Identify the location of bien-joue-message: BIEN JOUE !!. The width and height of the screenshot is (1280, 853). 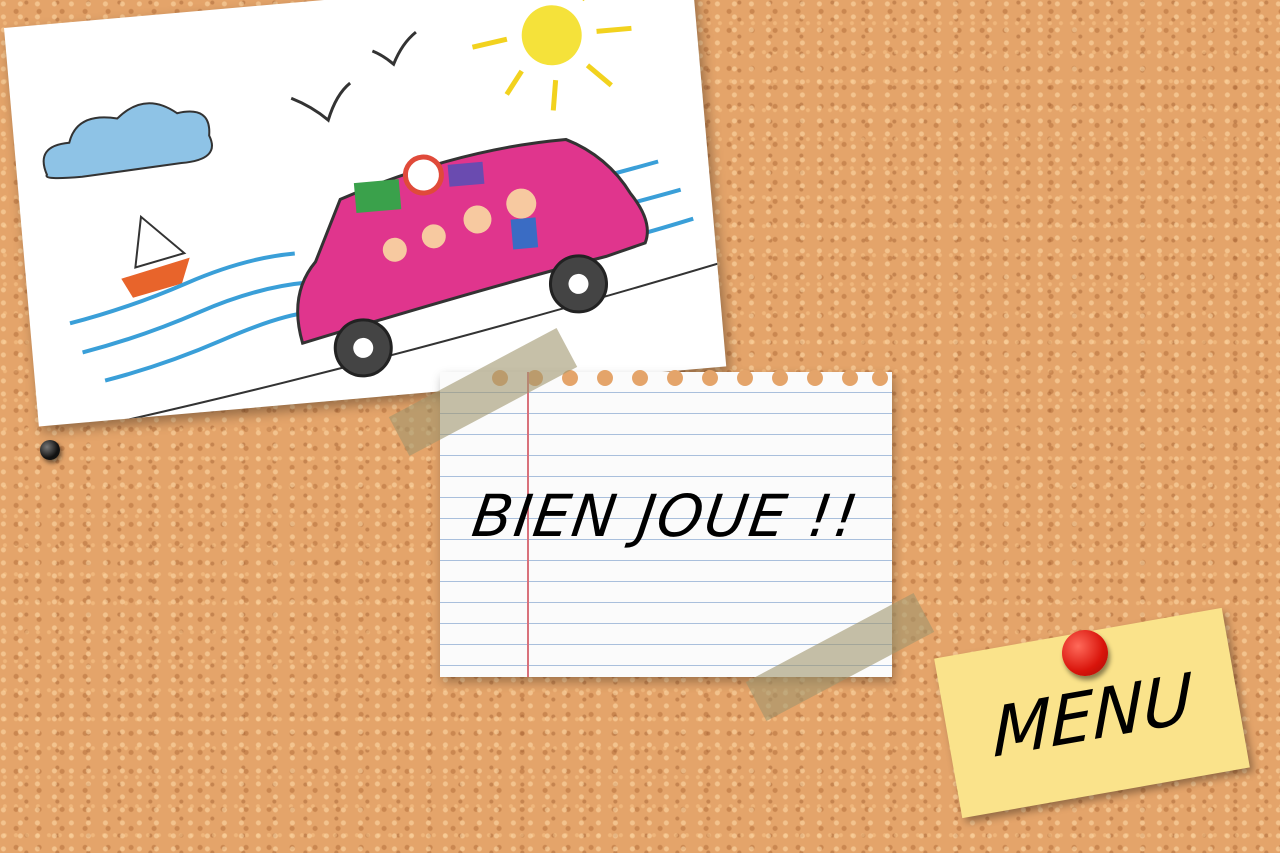
(666, 516).